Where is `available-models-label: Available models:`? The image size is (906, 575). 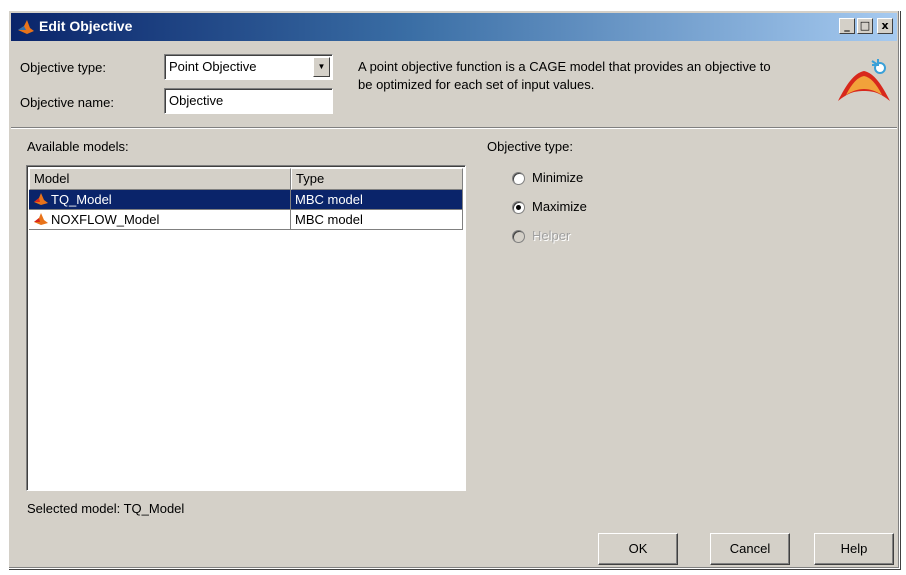 available-models-label: Available models: is located at coordinates (78, 146).